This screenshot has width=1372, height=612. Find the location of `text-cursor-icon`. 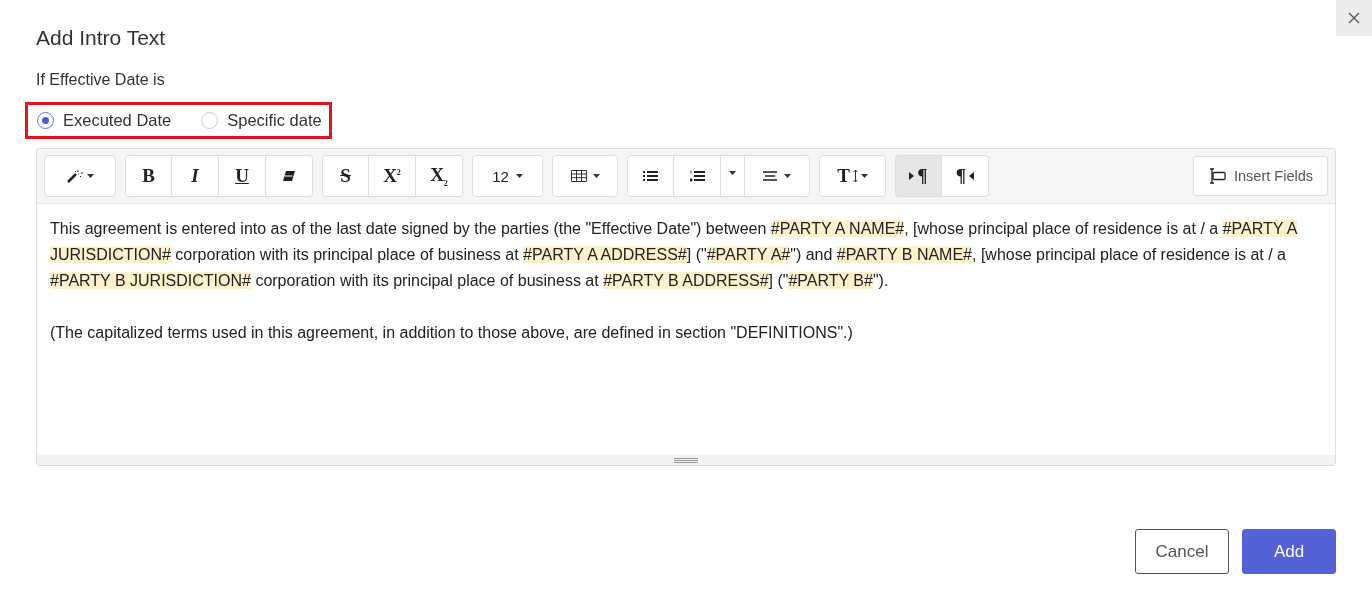

text-cursor-icon is located at coordinates (1217, 176).